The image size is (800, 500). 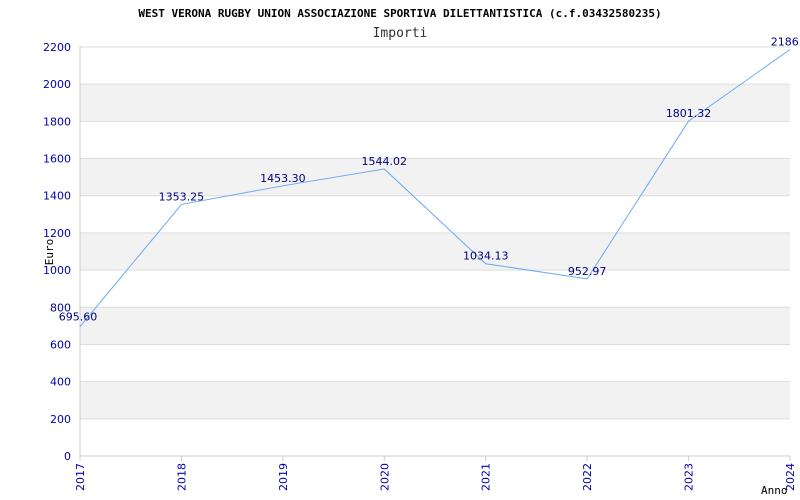 What do you see at coordinates (181, 477) in the screenshot?
I see `x-tick-label: 2018` at bounding box center [181, 477].